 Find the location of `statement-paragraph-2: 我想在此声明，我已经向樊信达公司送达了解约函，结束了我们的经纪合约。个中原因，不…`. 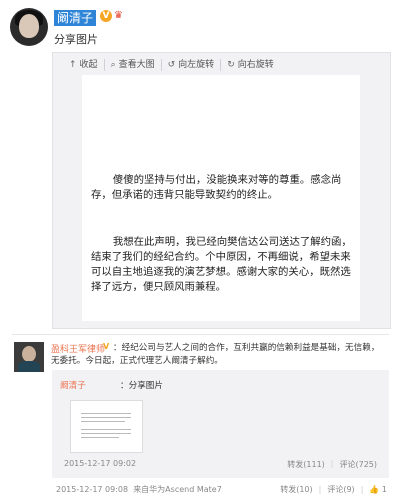

statement-paragraph-2: 我想在此声明，我已经向樊信达公司送达了解约函，结束了我们的经纪合约。个中原因，不… is located at coordinates (221, 264).